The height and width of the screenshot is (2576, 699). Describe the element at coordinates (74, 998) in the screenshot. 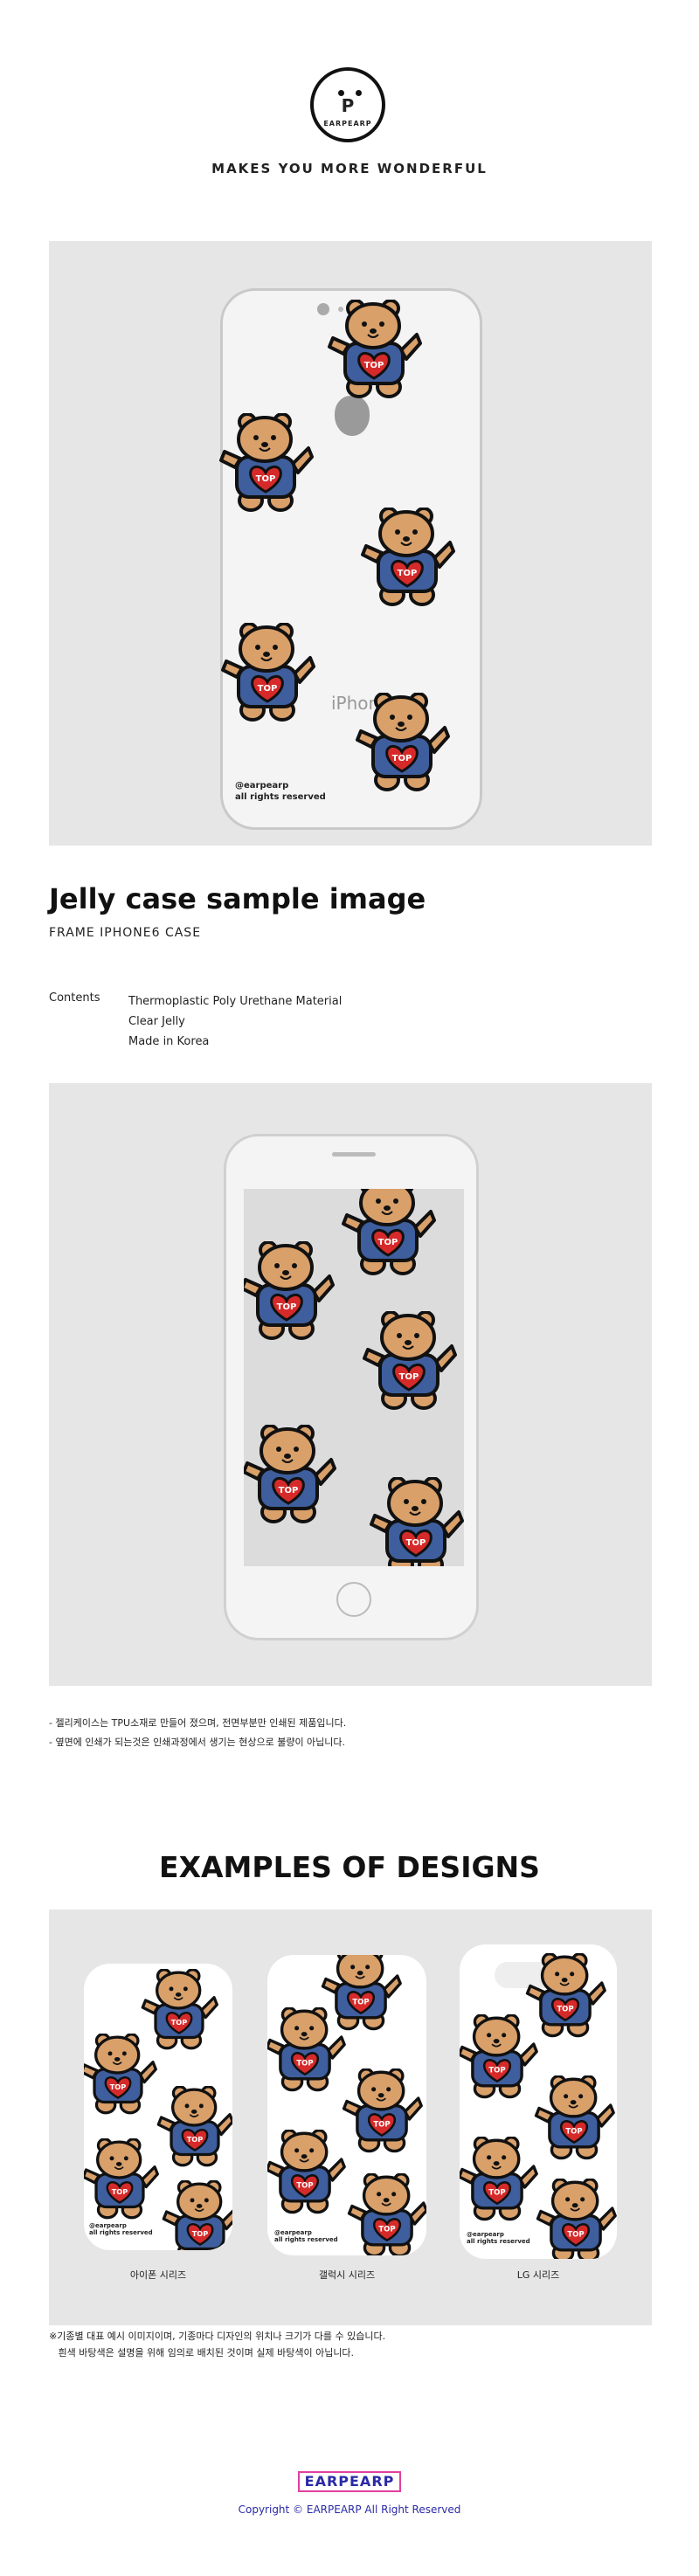

I see `contents-label: Contents` at that location.